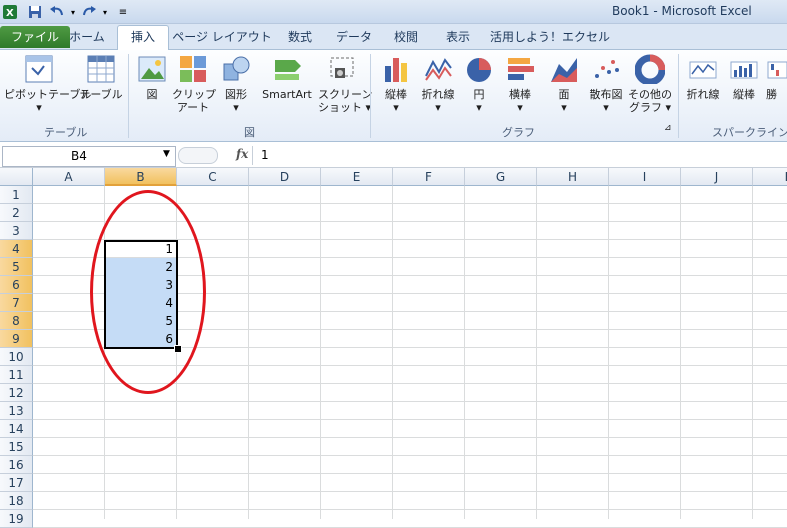 The width and height of the screenshot is (787, 528). What do you see at coordinates (16, 195) in the screenshot?
I see `row-header-1: 1` at bounding box center [16, 195].